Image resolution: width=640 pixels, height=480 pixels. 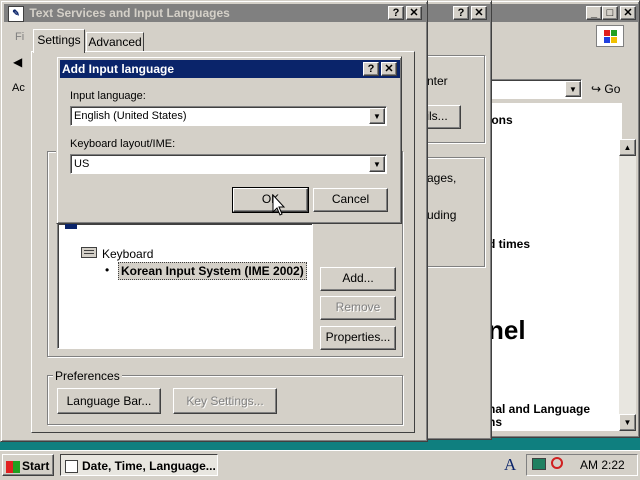 What do you see at coordinates (228, 116) in the screenshot?
I see `input-language-select: English (United States)` at bounding box center [228, 116].